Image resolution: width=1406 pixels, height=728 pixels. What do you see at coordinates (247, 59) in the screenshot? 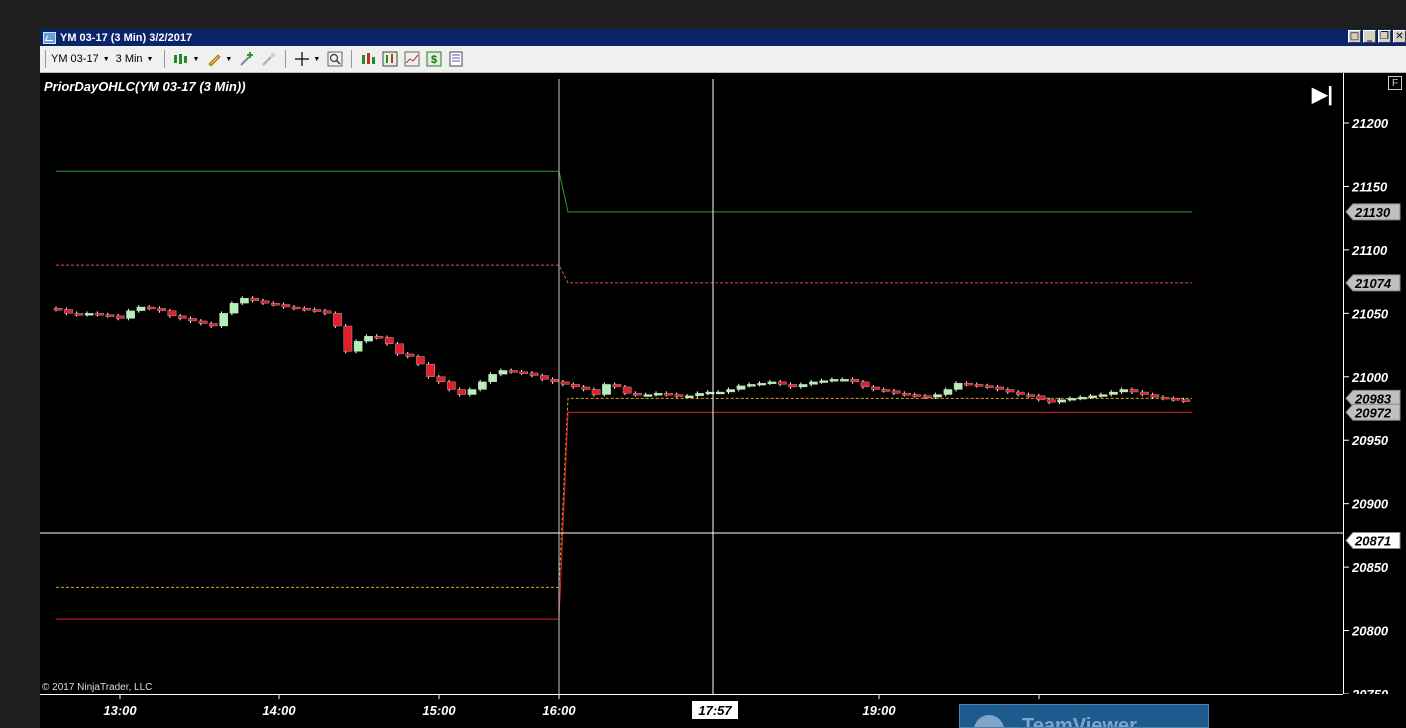
I see `add-indicator-icon` at bounding box center [247, 59].